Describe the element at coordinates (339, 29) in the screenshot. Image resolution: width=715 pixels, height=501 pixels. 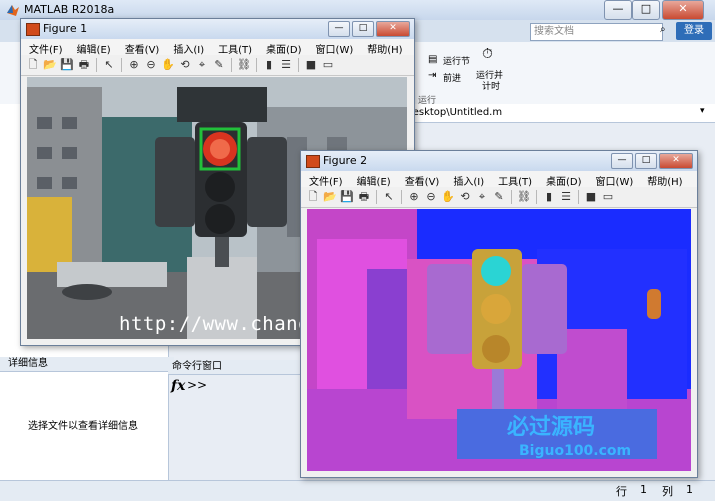
I see `figure-1-minimize-button: —` at that location.